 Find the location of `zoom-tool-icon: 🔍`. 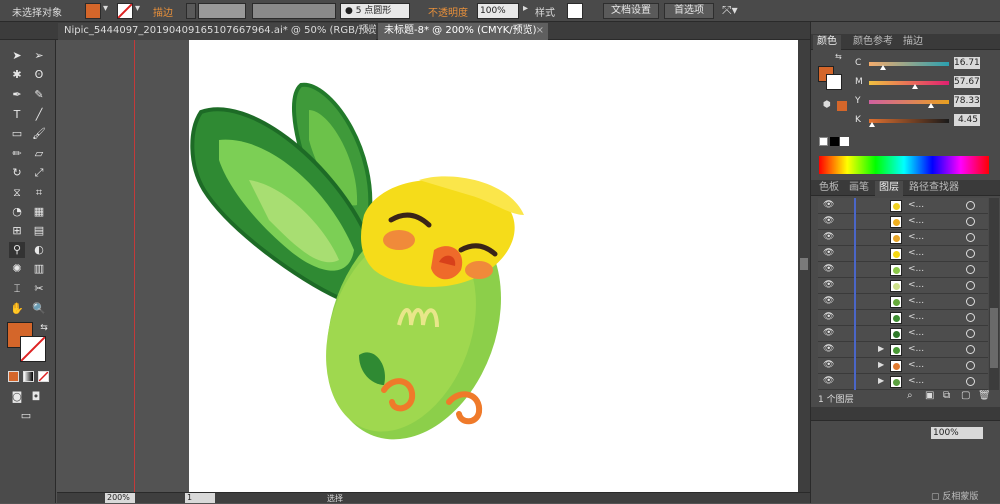

zoom-tool-icon: 🔍 is located at coordinates (39, 309).